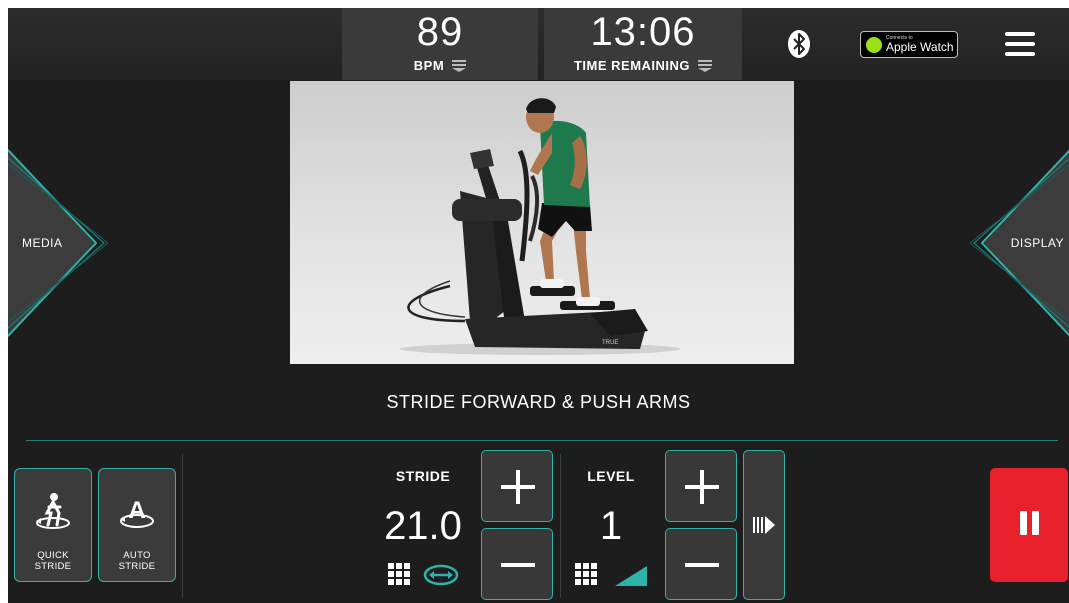 The width and height of the screenshot is (1069, 603). Describe the element at coordinates (42, 243) in the screenshot. I see `media-tab-label: MEDIA` at that location.